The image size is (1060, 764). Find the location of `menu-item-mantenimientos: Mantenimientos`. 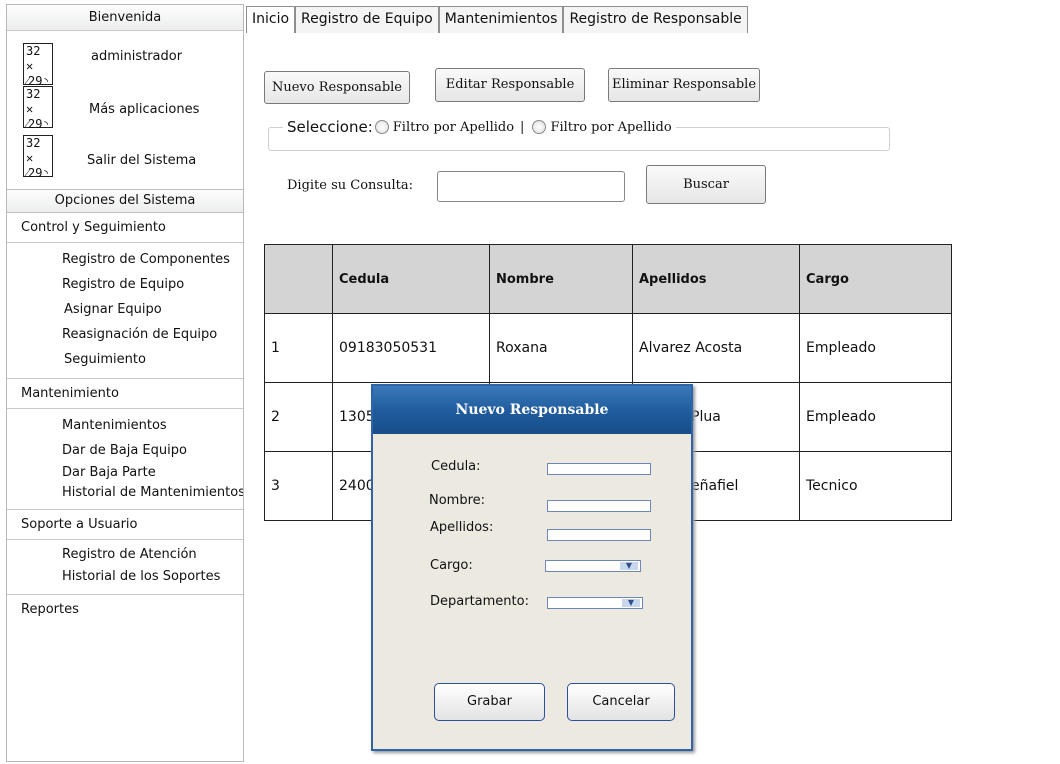

menu-item-mantenimientos: Mantenimientos is located at coordinates (125, 425).